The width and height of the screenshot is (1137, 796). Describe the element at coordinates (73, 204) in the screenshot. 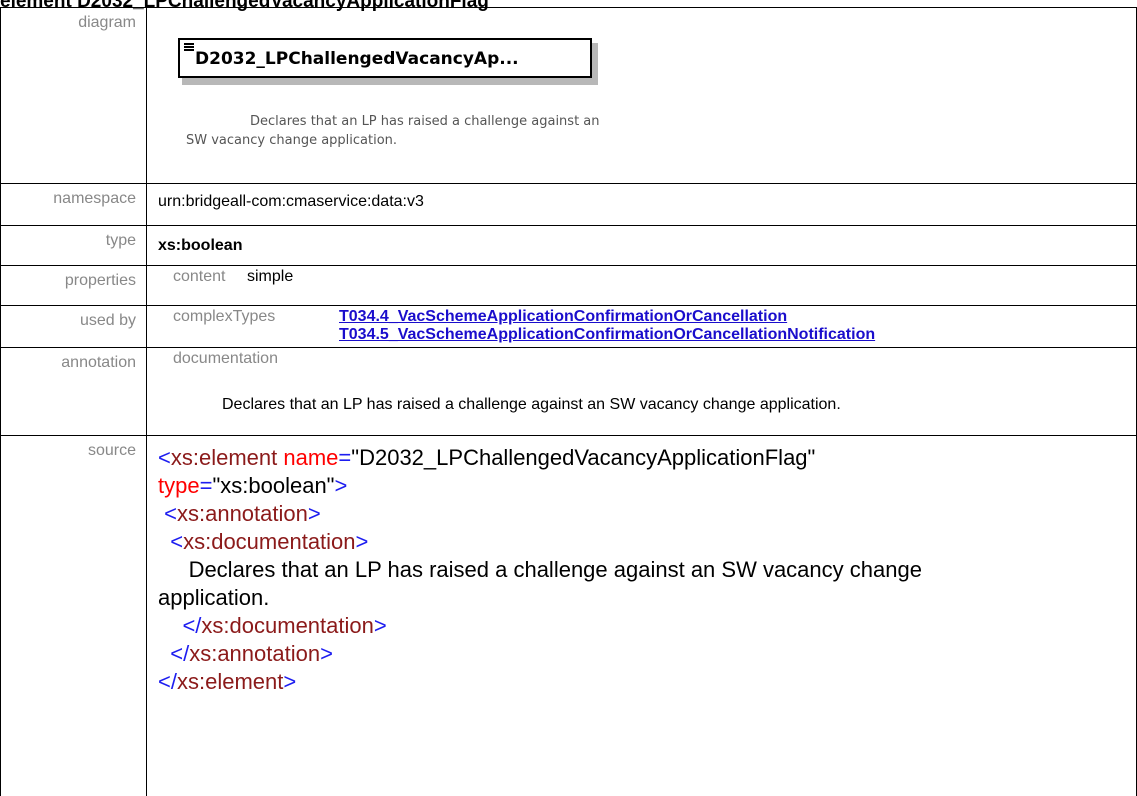

I see `namespace-label: namespace` at that location.